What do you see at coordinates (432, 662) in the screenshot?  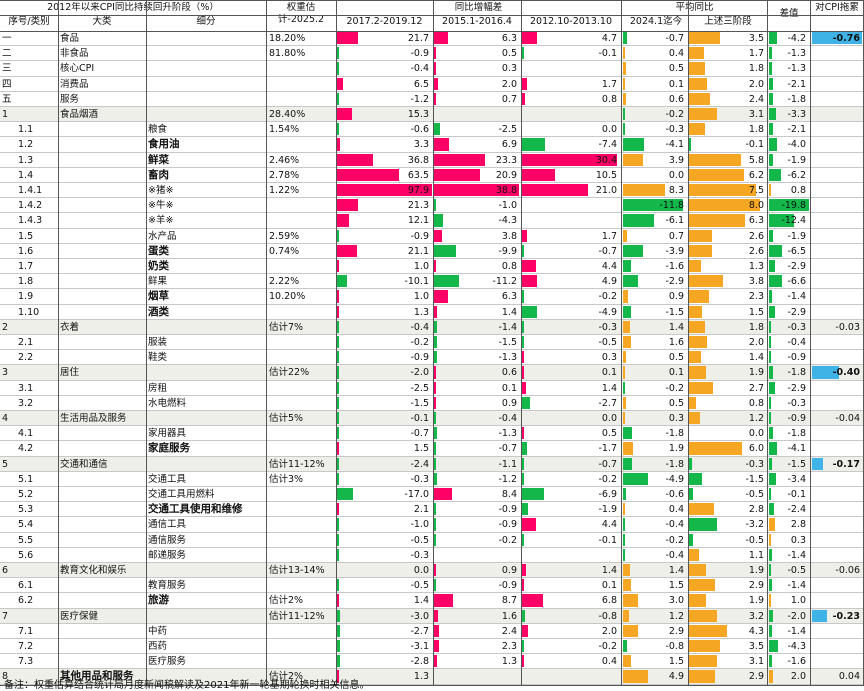 I see `table-row: 7.3 医疗服务 -2.8 1.3 0.4 1.5 3.1 -1.6` at bounding box center [432, 662].